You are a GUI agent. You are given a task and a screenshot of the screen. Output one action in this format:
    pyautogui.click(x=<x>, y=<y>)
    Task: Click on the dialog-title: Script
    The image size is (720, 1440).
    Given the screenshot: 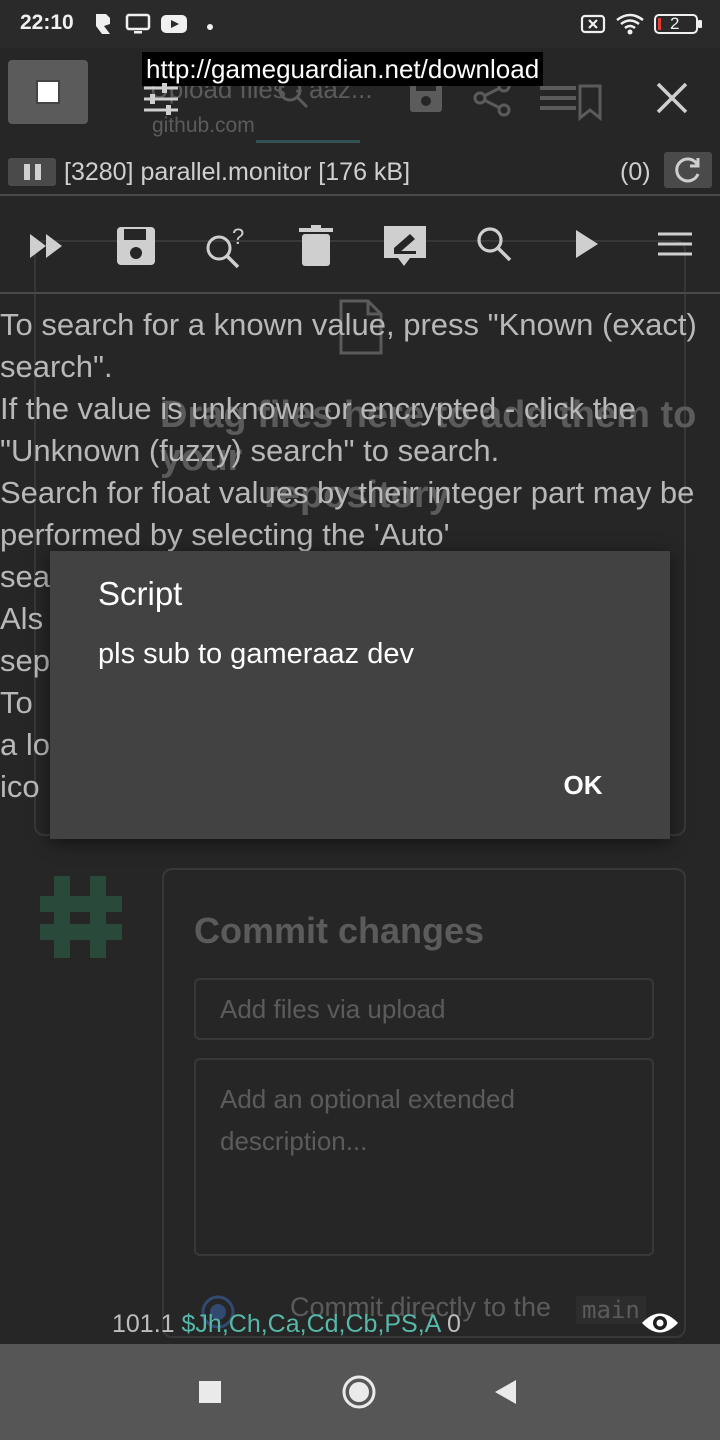 What is the action you would take?
    pyautogui.click(x=140, y=593)
    